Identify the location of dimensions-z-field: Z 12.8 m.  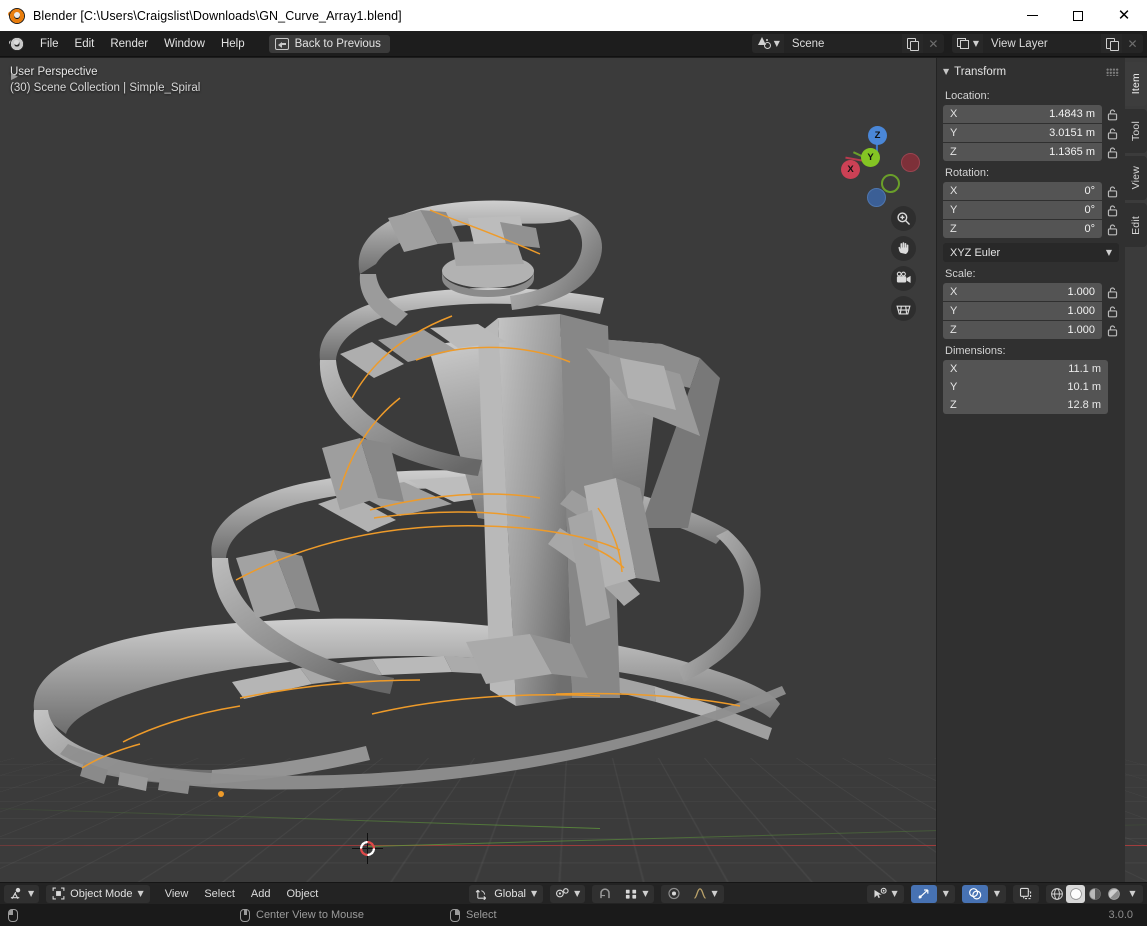
(1025, 405).